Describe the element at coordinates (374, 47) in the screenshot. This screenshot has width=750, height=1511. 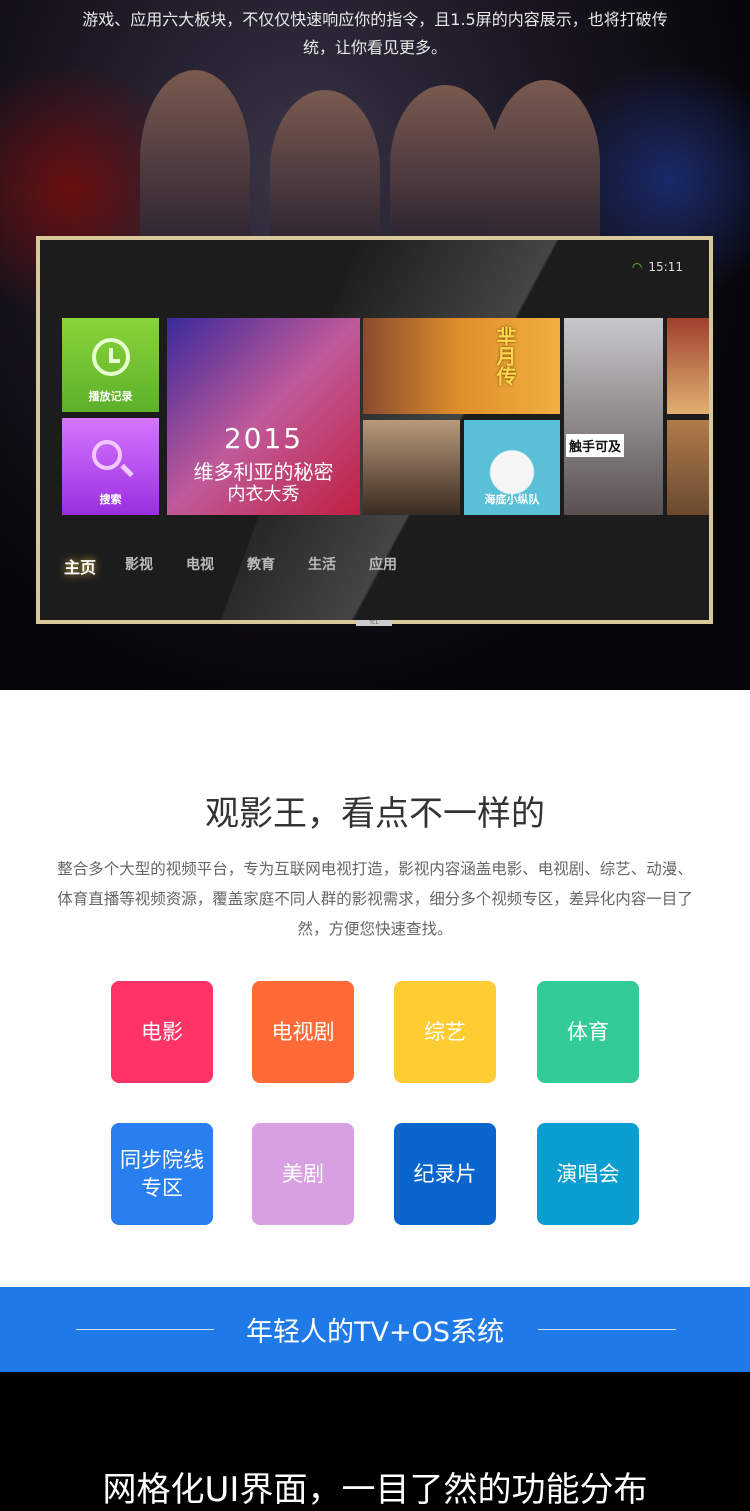
I see `intro-line: 统，让你看见更多。` at that location.